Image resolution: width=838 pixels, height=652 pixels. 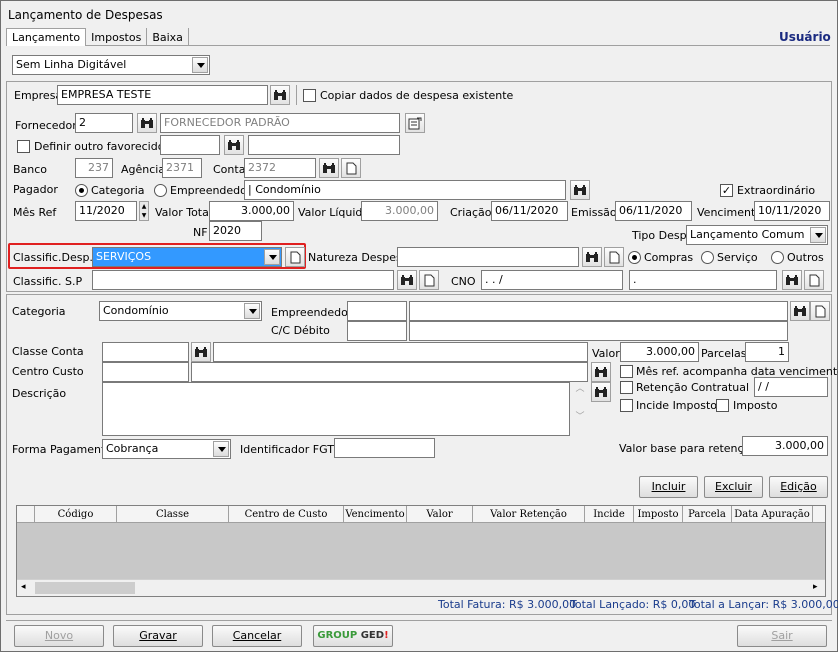 What do you see at coordinates (488, 257) in the screenshot?
I see `natureza-field` at bounding box center [488, 257].